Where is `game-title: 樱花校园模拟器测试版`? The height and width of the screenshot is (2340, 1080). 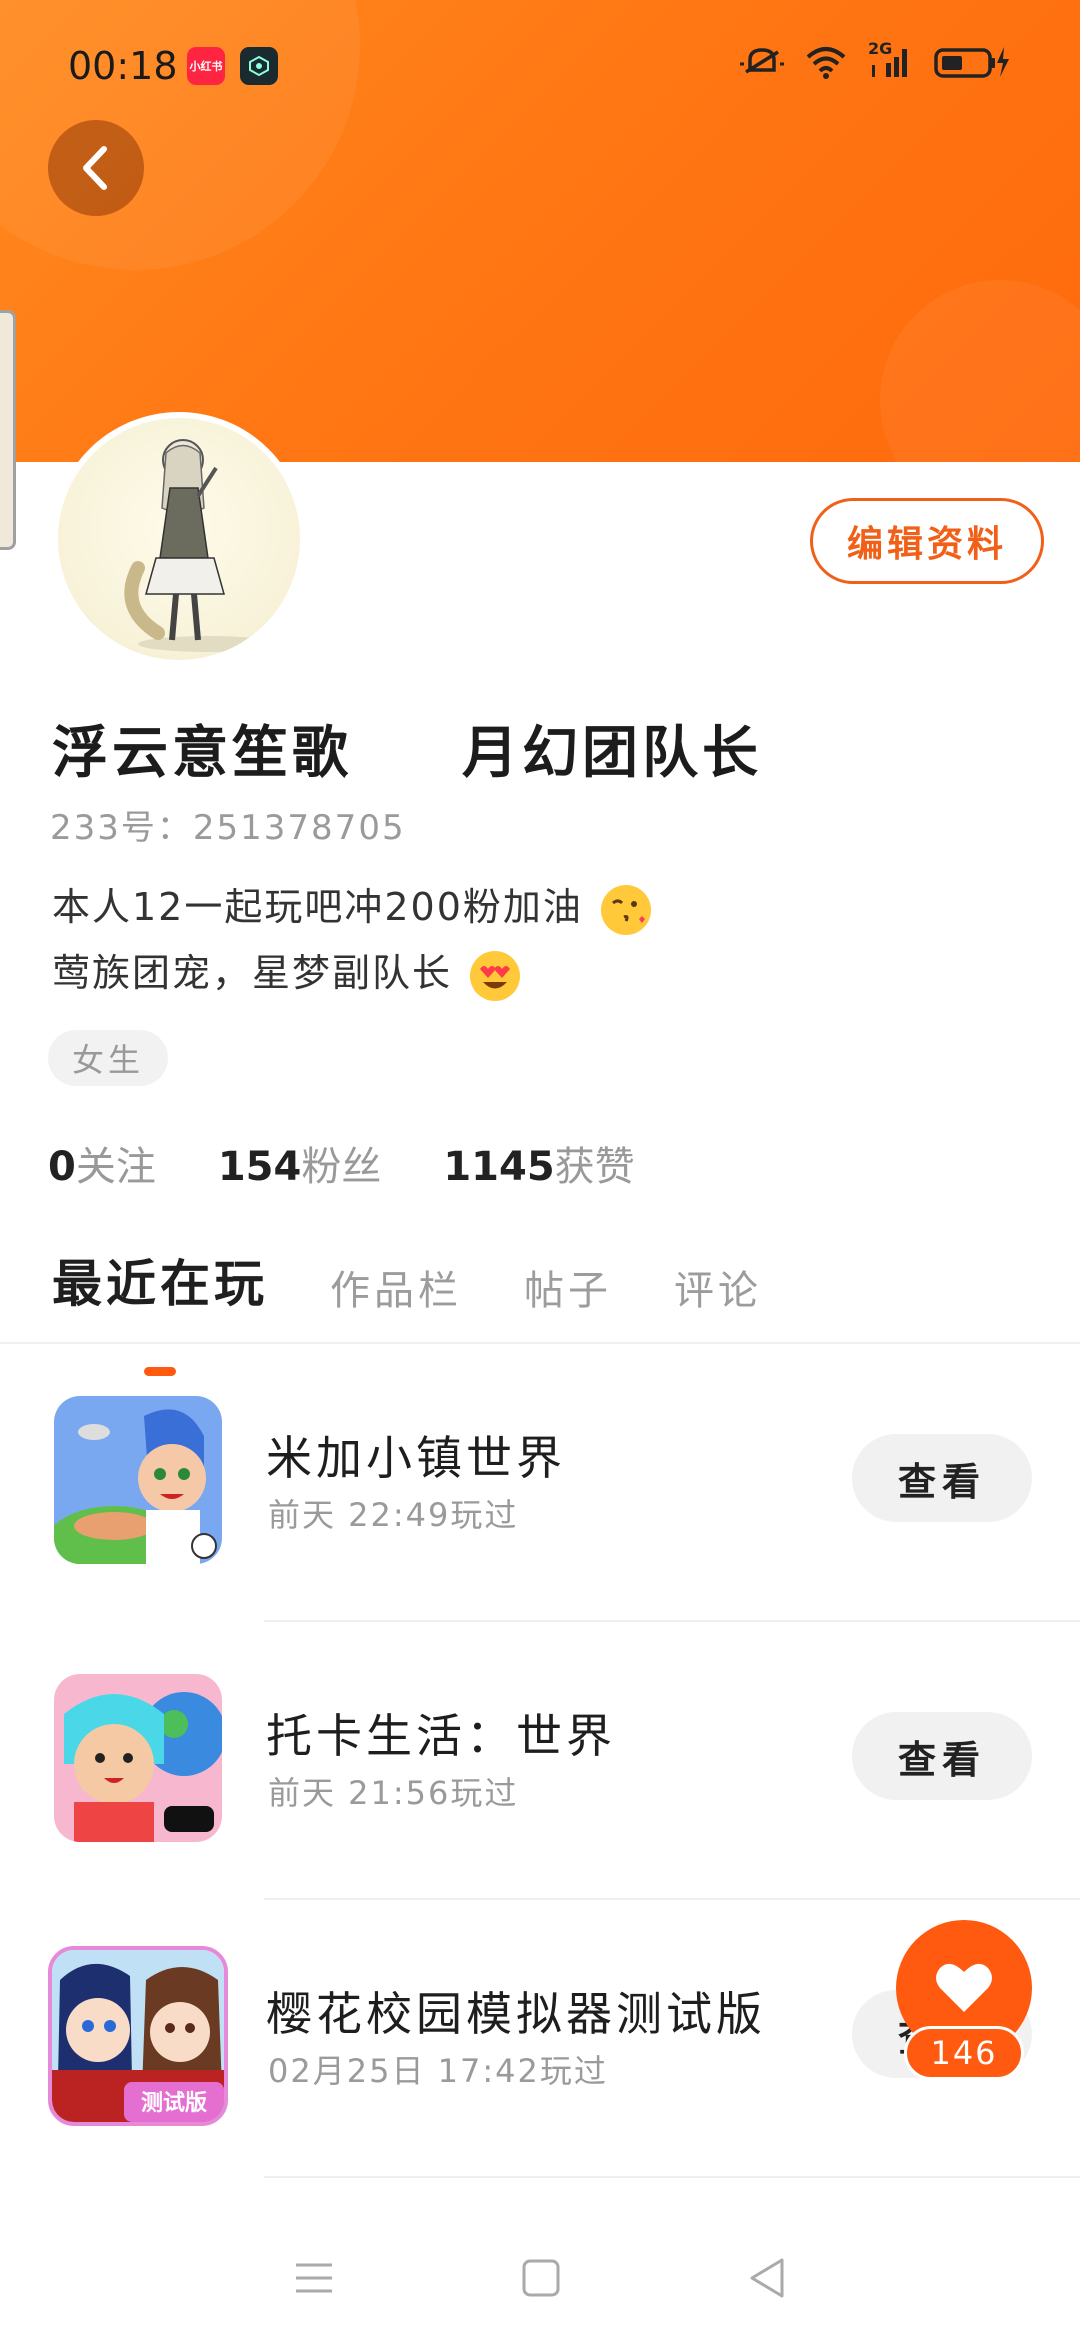 game-title: 樱花校园模拟器测试版 is located at coordinates (516, 2014).